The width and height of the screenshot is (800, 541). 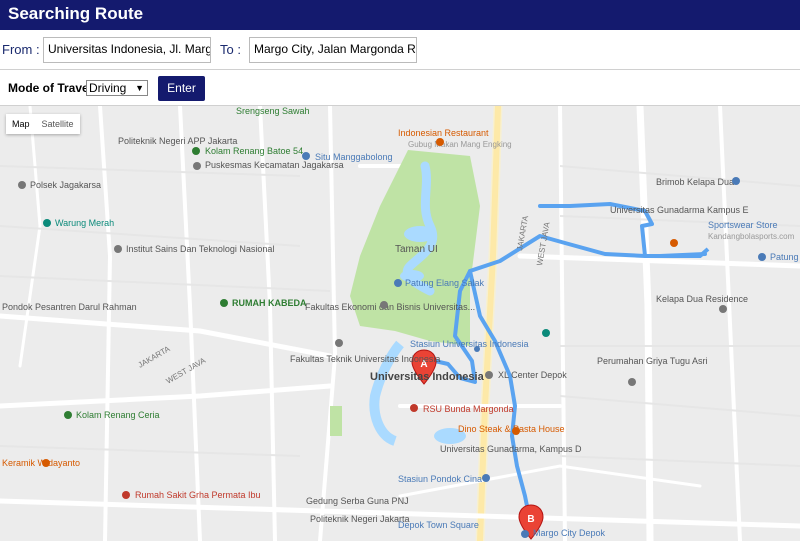 I want to click on label-xl: XL Center Depok, so click(x=532, y=375).